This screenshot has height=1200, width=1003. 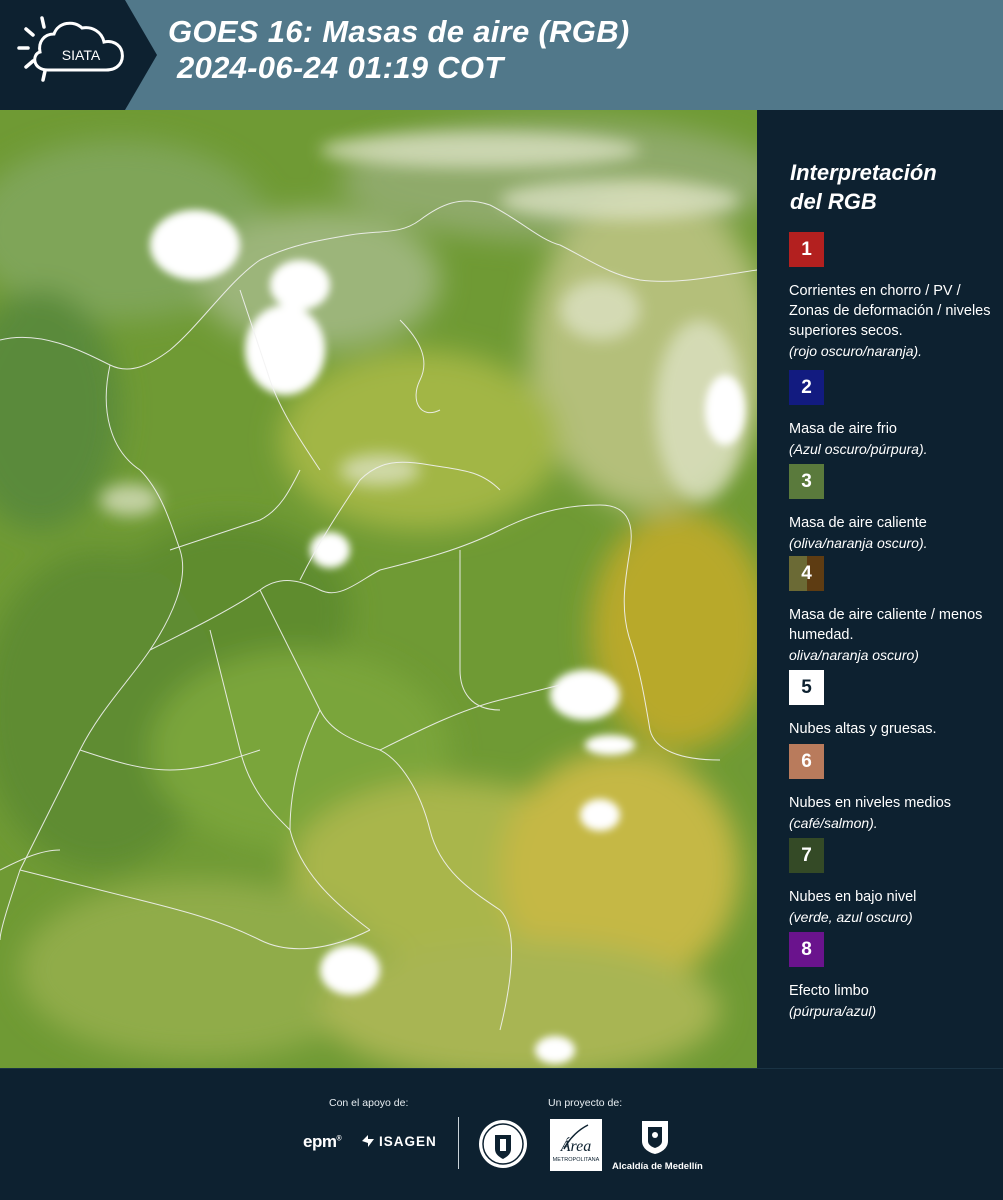 I want to click on legend-swatch-number: 5, so click(x=806, y=687).